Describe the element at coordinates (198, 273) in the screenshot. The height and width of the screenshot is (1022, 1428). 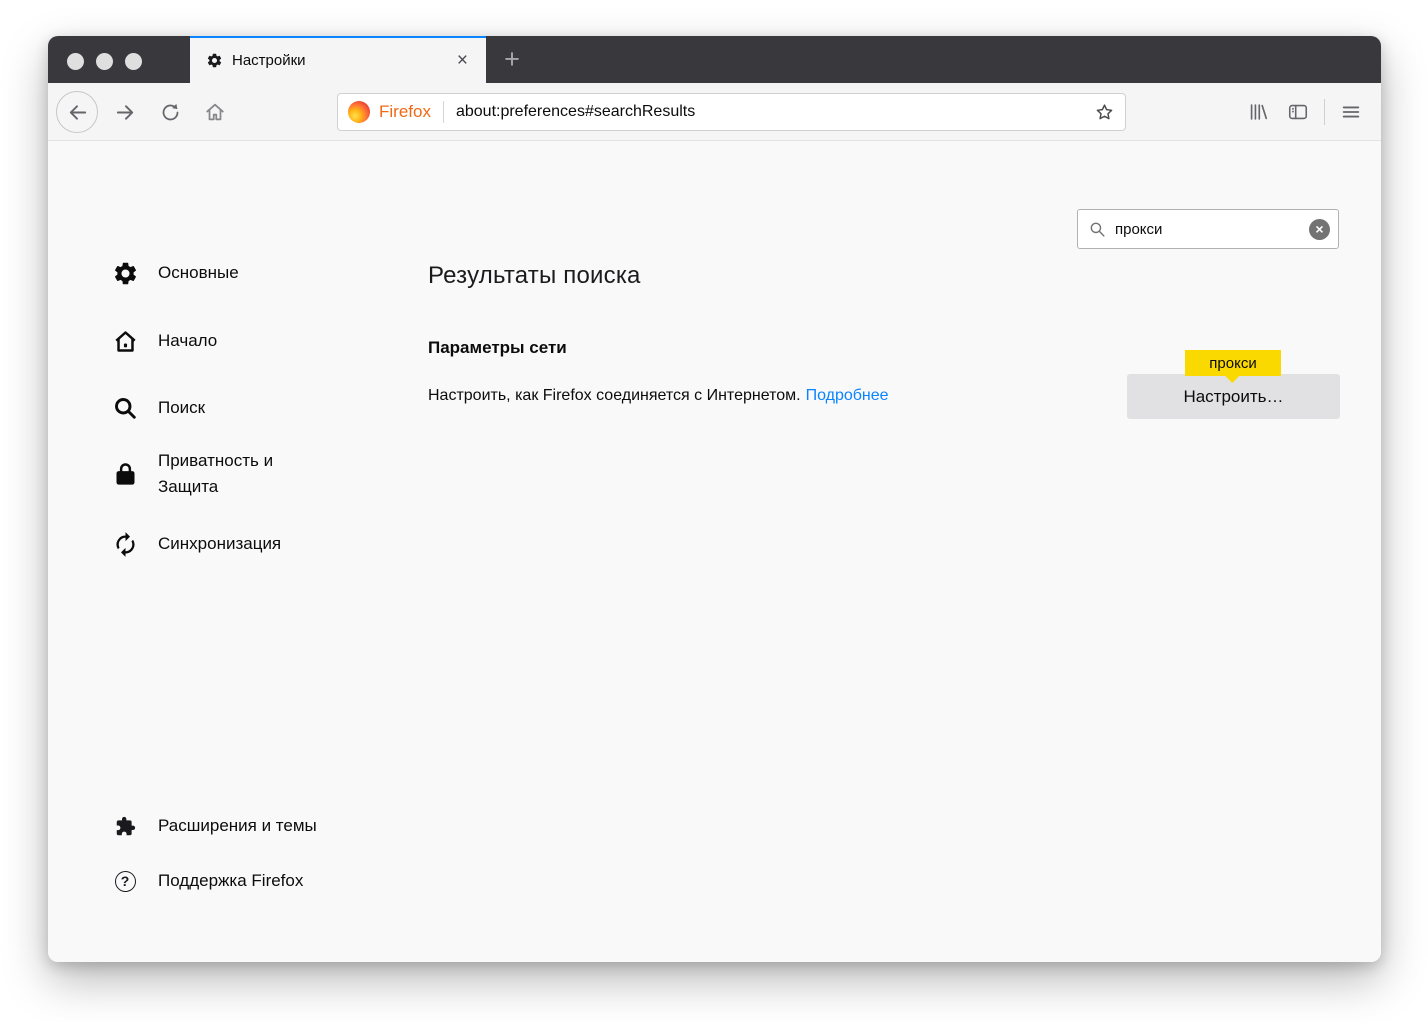
I see `sidebar-item-label: Основные` at that location.